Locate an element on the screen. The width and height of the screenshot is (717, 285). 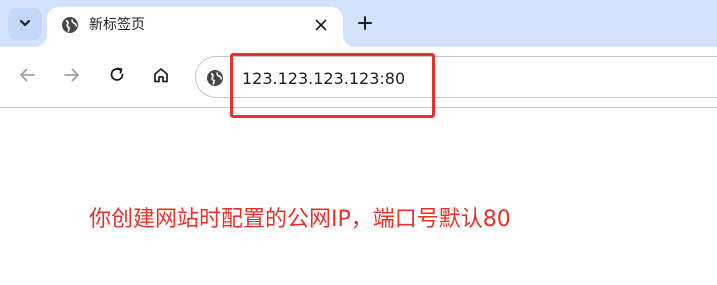
arrow-right-icon is located at coordinates (72, 77).